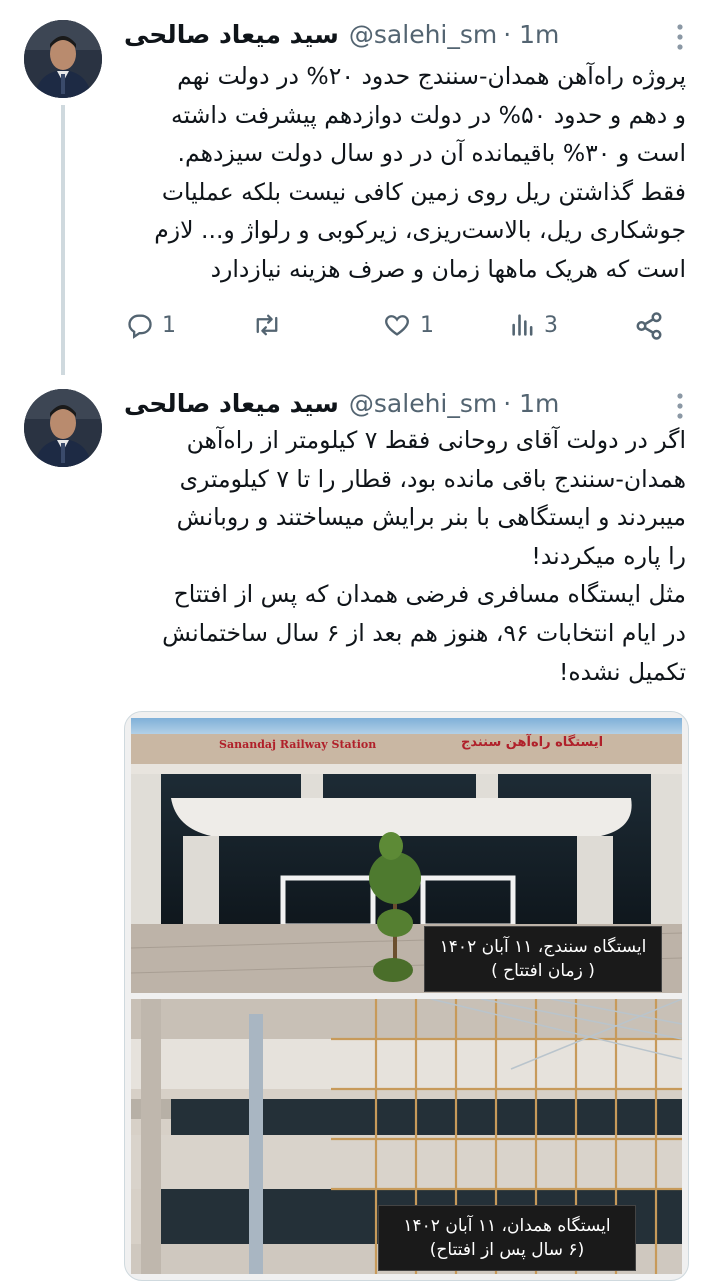 Image resolution: width=714 pixels, height=1281 pixels. I want to click on reply-icon, so click(140, 326).